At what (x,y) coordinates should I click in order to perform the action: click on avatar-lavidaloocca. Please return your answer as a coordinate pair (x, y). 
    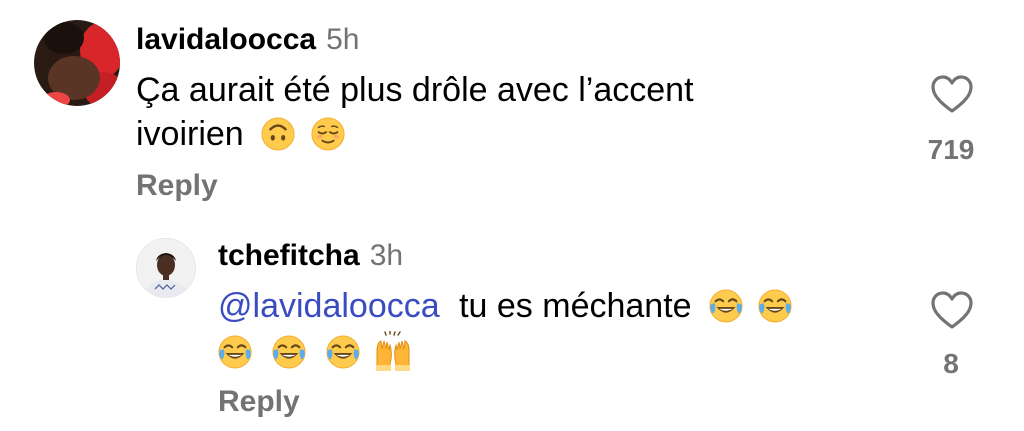
    Looking at the image, I should click on (77, 63).